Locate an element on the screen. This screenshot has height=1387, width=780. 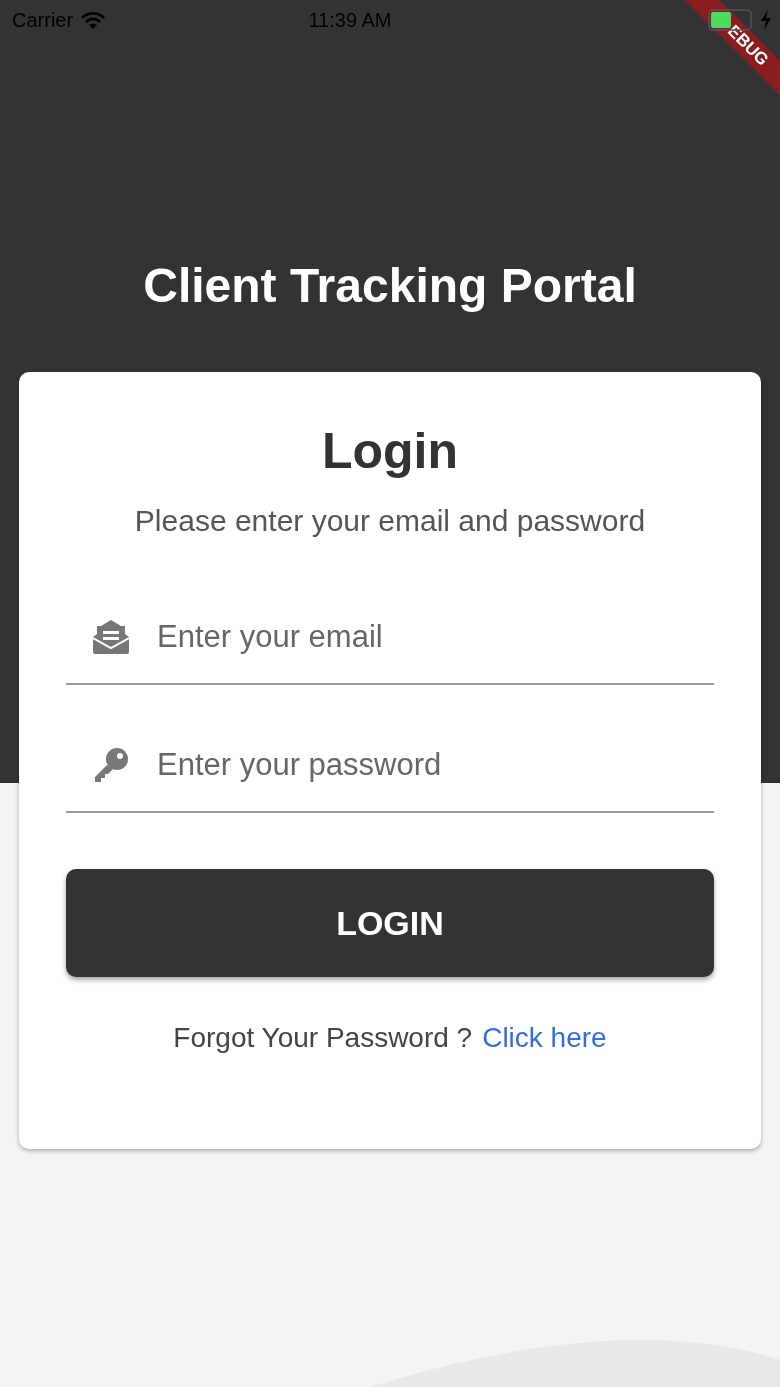
login-button: LOGIN is located at coordinates (390, 923).